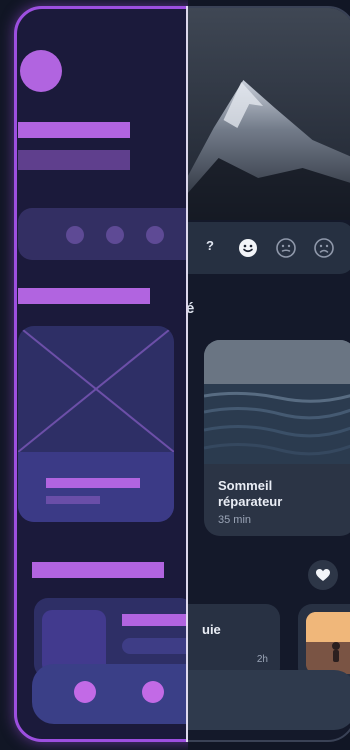 The width and height of the screenshot is (350, 750). I want to click on card-duration: 35 min, so click(235, 520).